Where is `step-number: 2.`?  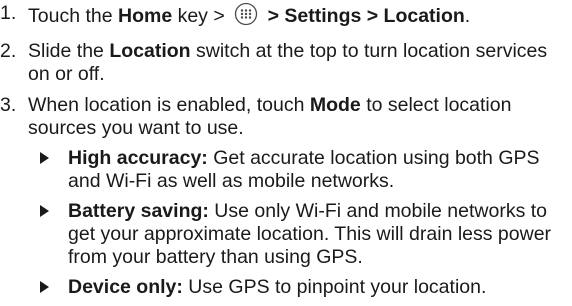 step-number: 2. is located at coordinates (8, 51).